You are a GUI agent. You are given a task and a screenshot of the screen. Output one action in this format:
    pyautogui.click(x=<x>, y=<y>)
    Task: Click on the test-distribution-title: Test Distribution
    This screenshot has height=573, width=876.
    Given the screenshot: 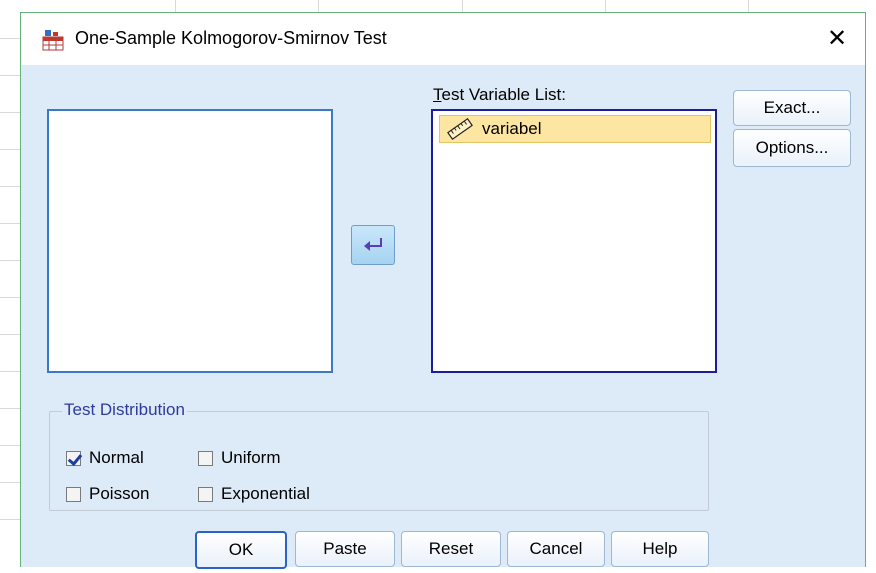 What is the action you would take?
    pyautogui.click(x=124, y=410)
    